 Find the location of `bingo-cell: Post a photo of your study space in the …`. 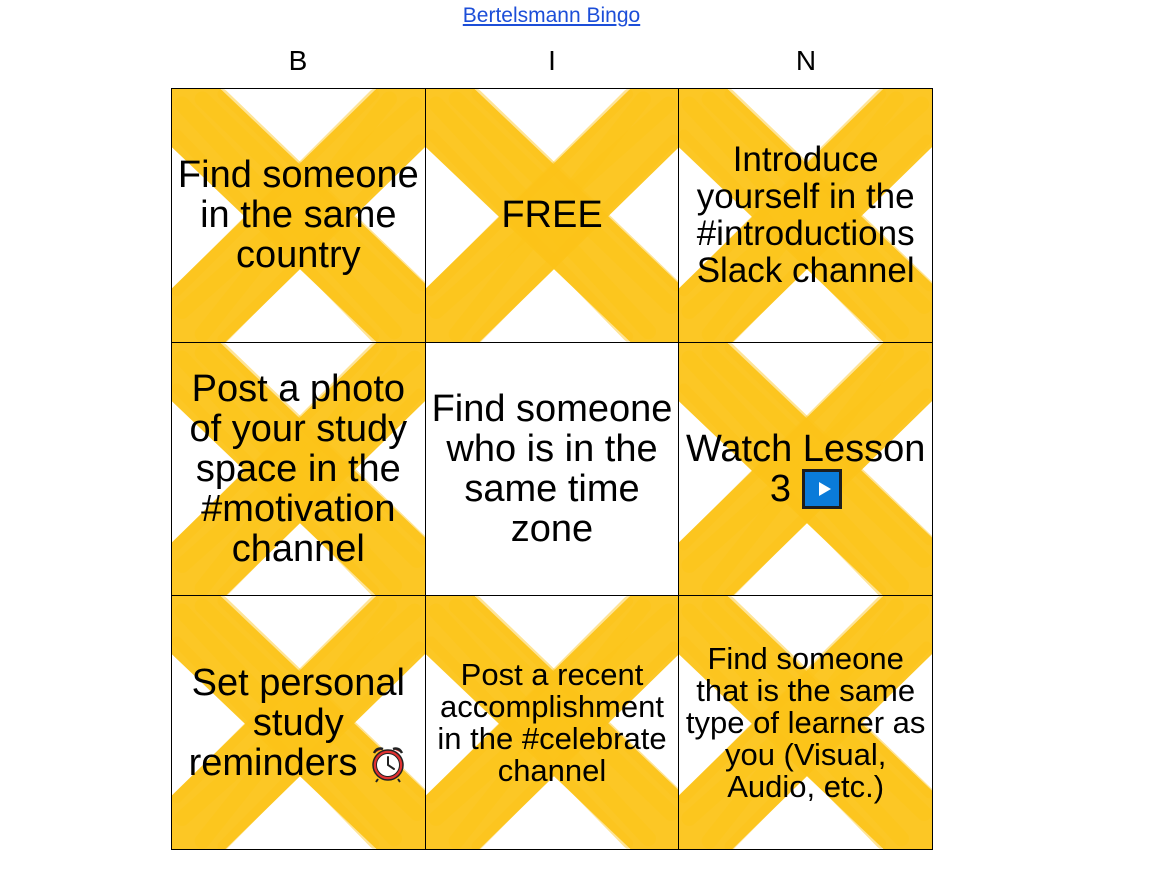

bingo-cell: Post a photo of your study space in the … is located at coordinates (299, 469).